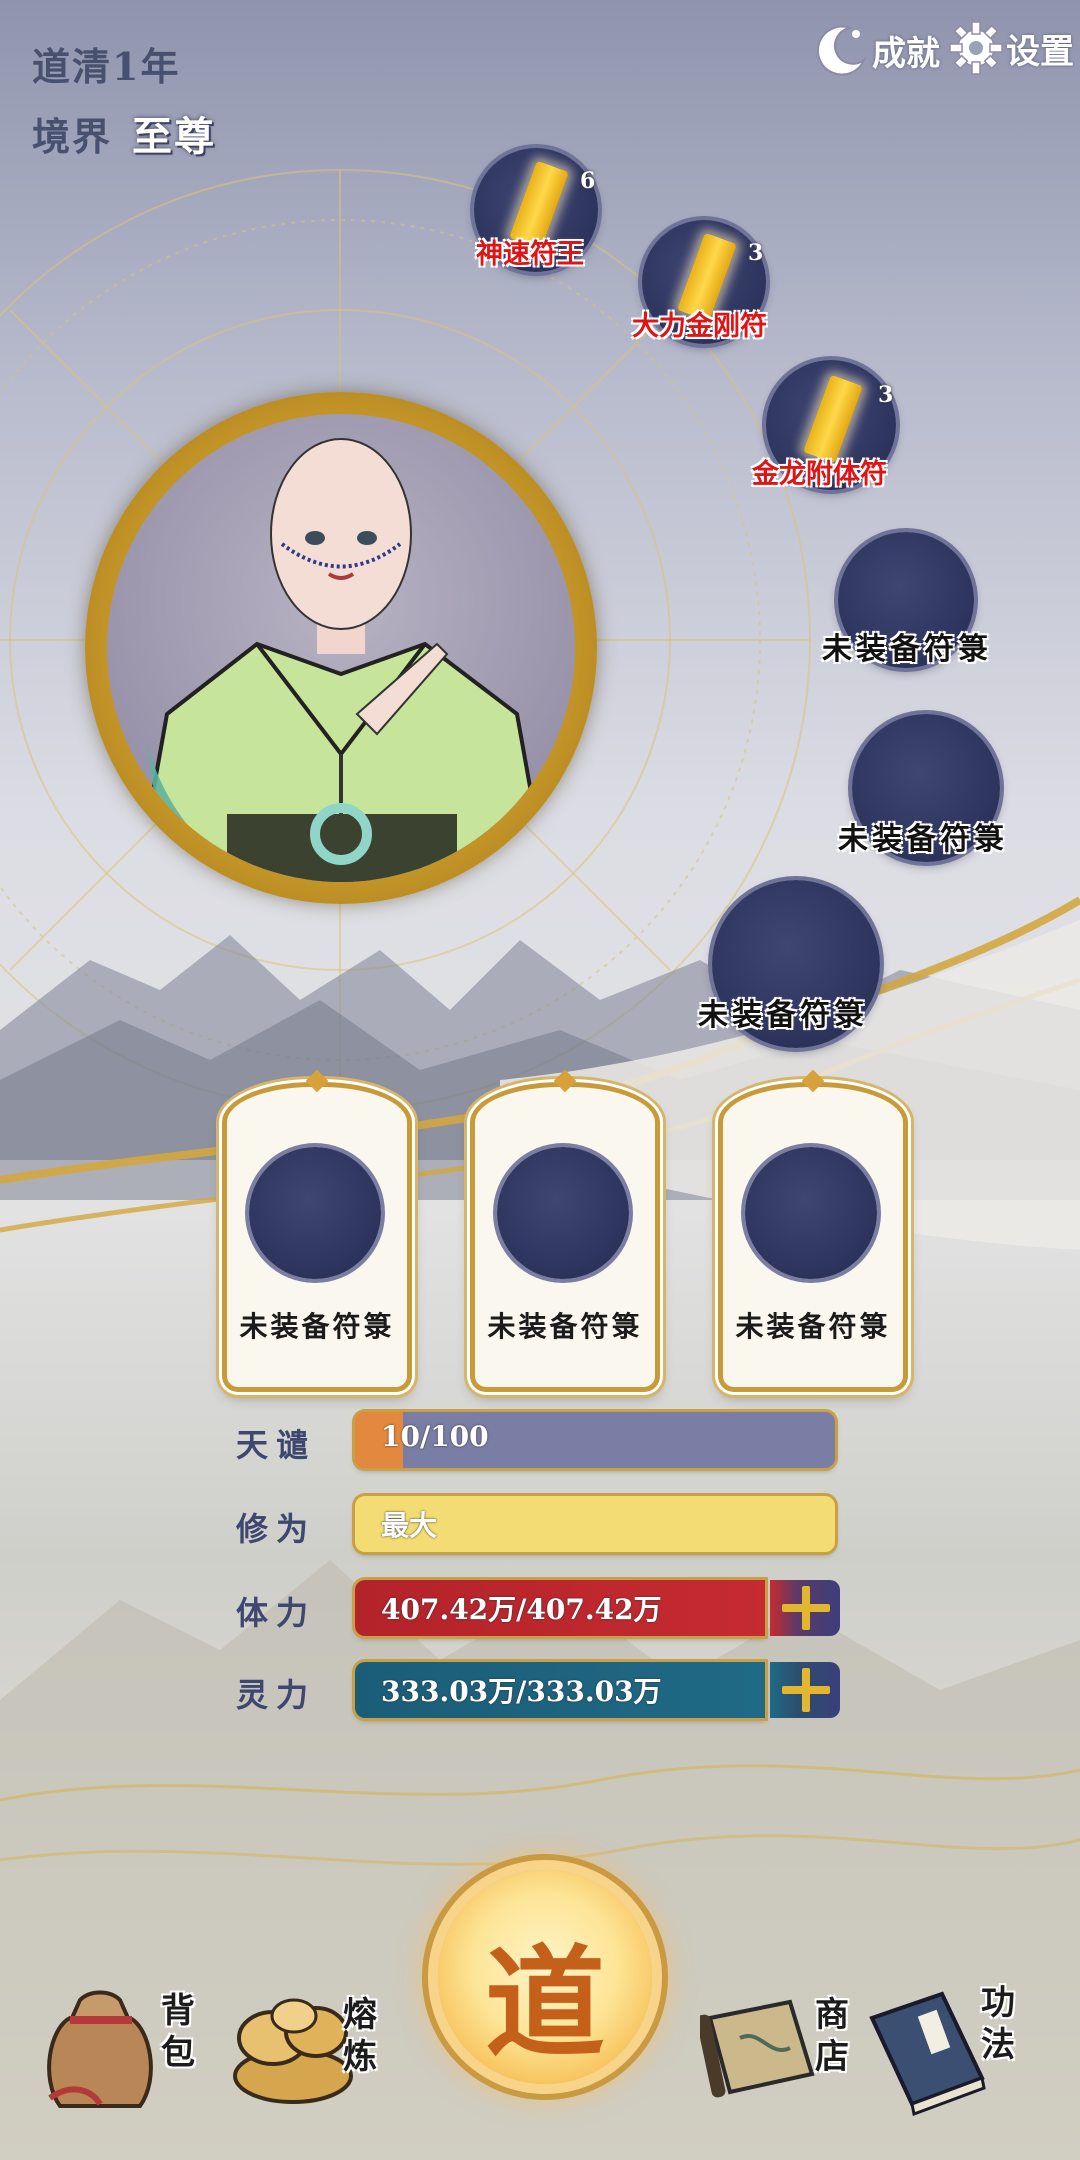  Describe the element at coordinates (276, 1695) in the screenshot. I see `stat-label-lingli: 灵力` at that location.